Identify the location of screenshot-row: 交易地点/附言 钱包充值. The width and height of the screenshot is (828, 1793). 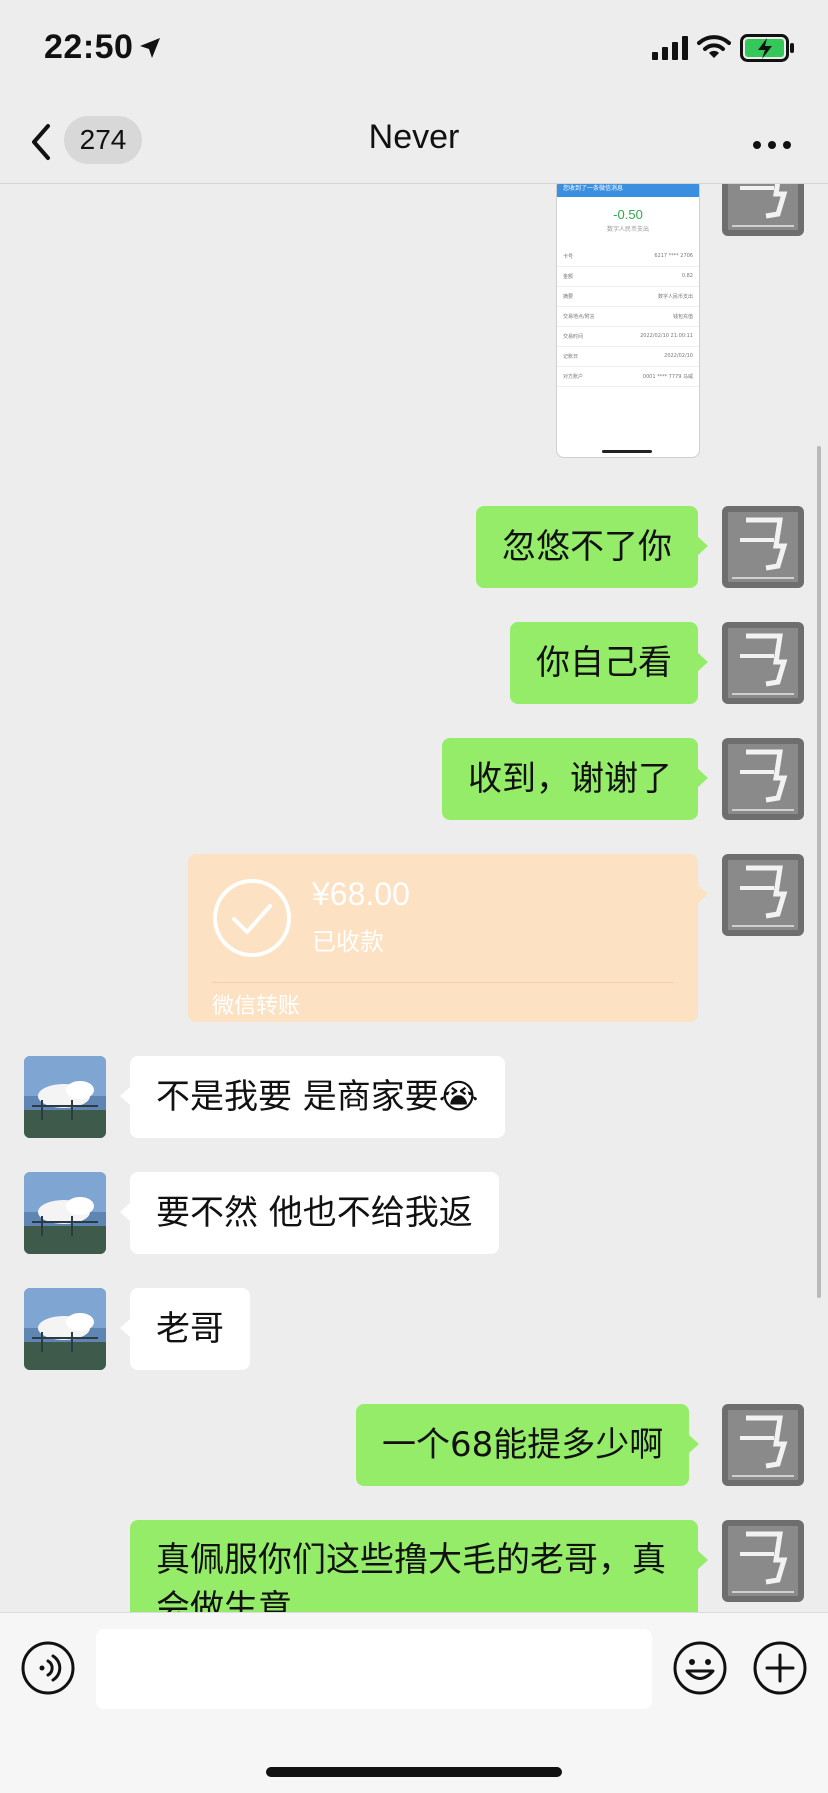
(628, 317).